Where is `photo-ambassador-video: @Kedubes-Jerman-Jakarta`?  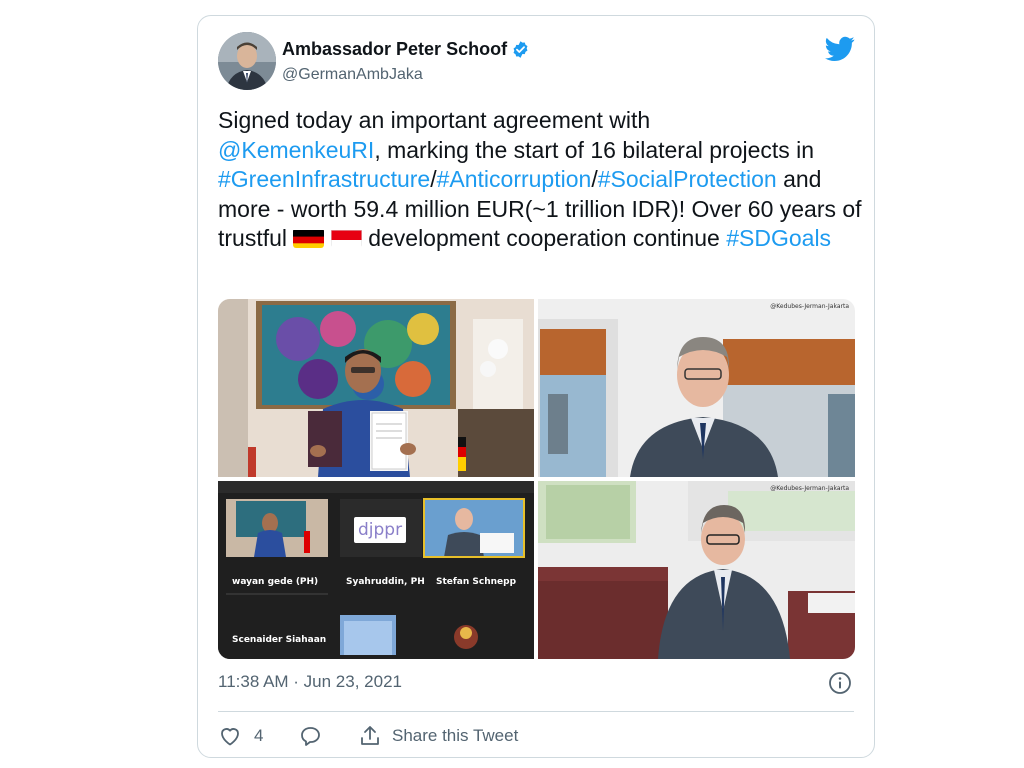
photo-ambassador-video: @Kedubes-Jerman-Jakarta is located at coordinates (696, 388).